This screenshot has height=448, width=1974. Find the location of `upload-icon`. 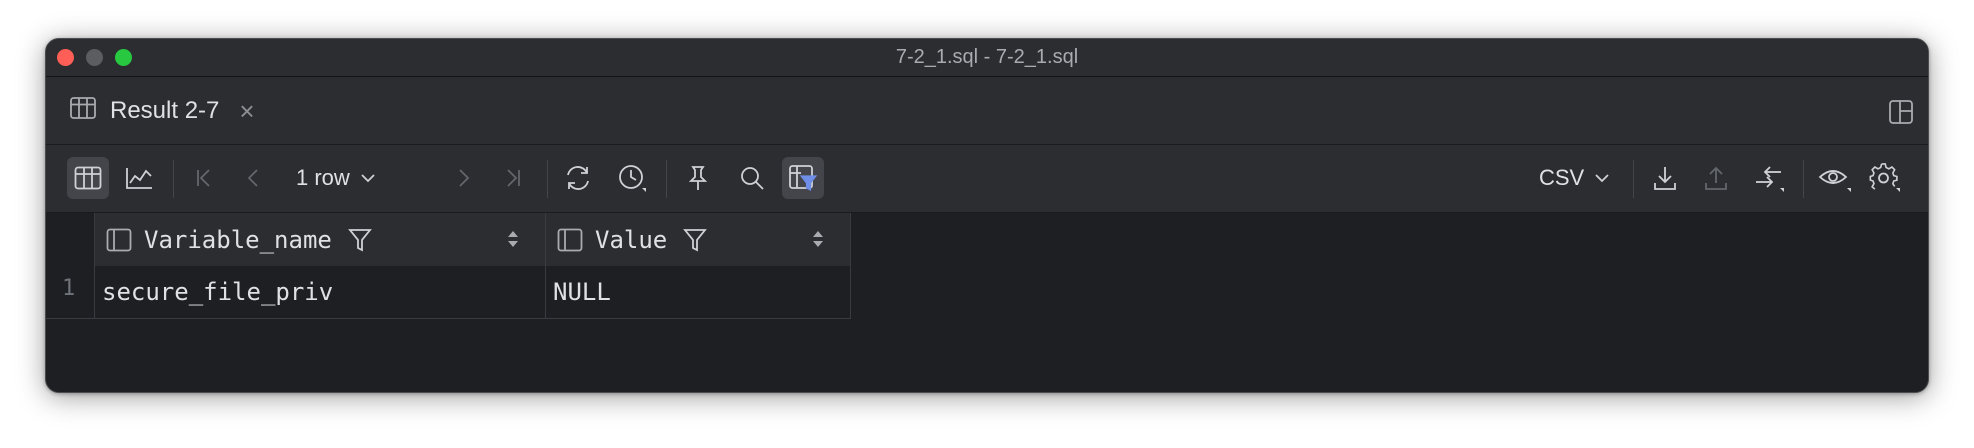

upload-icon is located at coordinates (1716, 178).